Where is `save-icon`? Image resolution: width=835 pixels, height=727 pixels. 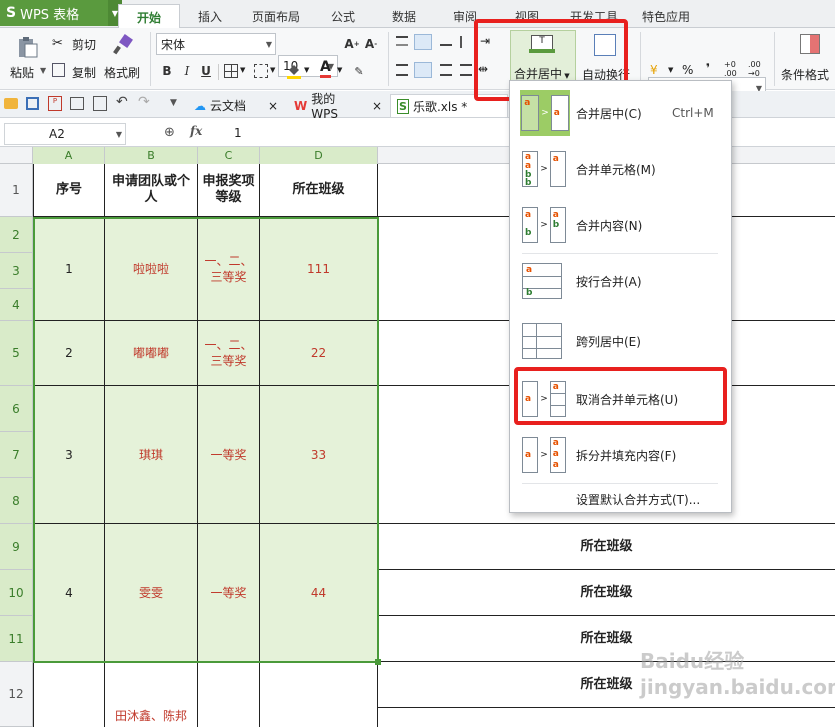
save-icon is located at coordinates (32, 103).